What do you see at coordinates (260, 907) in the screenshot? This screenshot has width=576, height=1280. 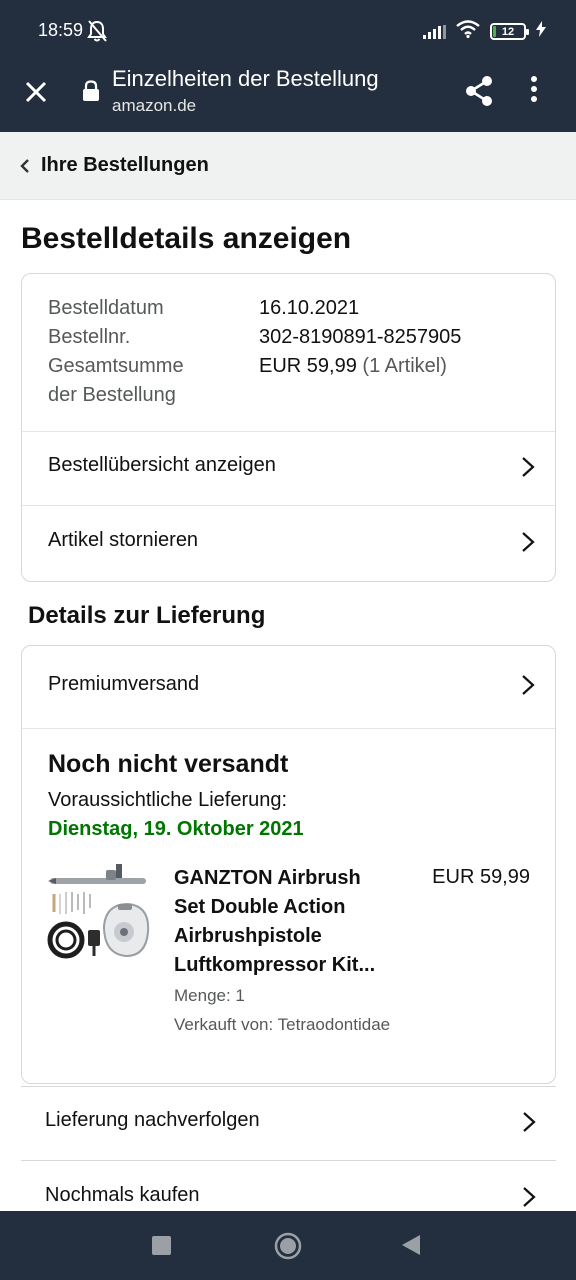 I see `product-title-line-2: Set Double Action` at bounding box center [260, 907].